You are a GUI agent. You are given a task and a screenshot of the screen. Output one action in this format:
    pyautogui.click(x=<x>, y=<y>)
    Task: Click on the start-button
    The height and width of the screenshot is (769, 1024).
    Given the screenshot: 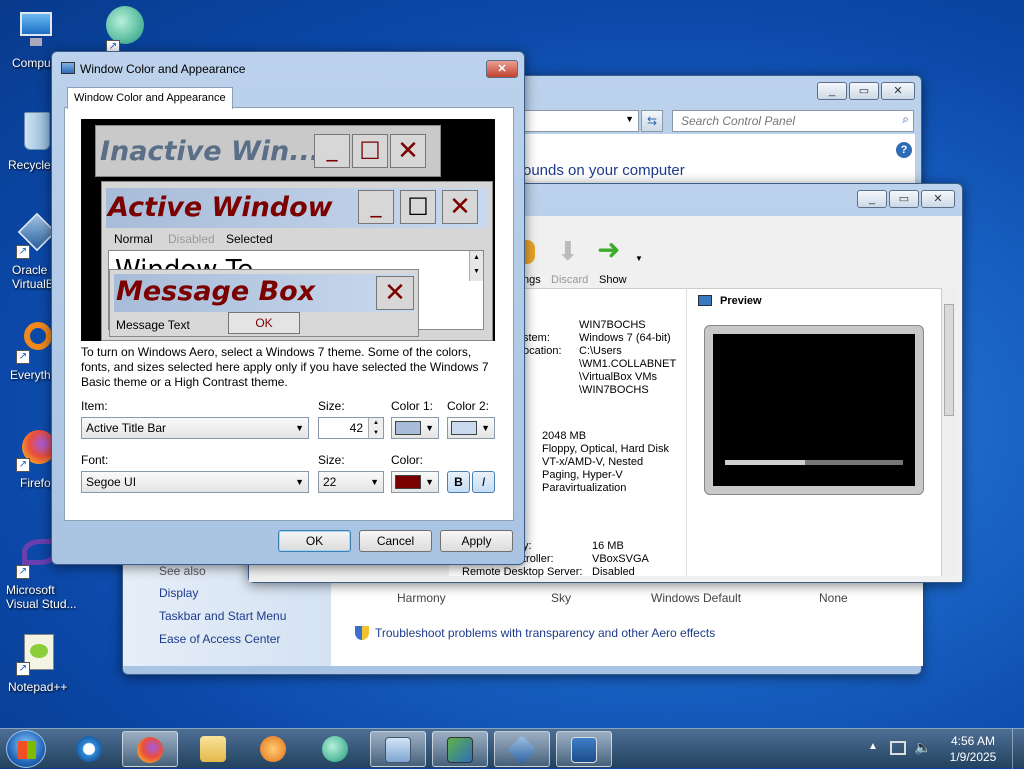 What is the action you would take?
    pyautogui.click(x=26, y=749)
    